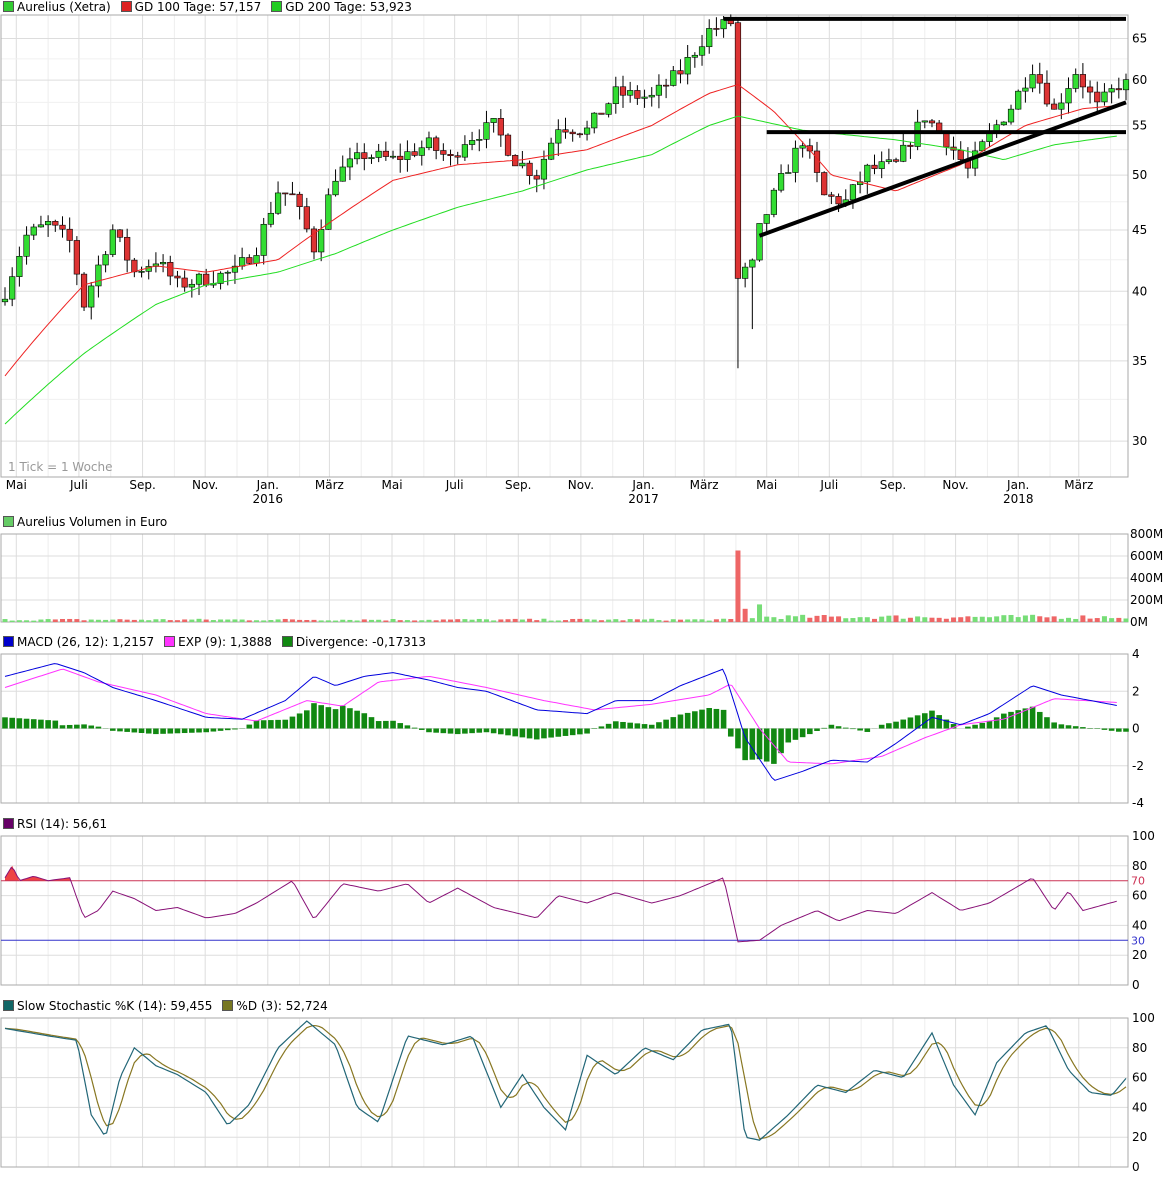 The width and height of the screenshot is (1175, 1179). I want to click on x-tick-label: Jan., so click(1017, 485).